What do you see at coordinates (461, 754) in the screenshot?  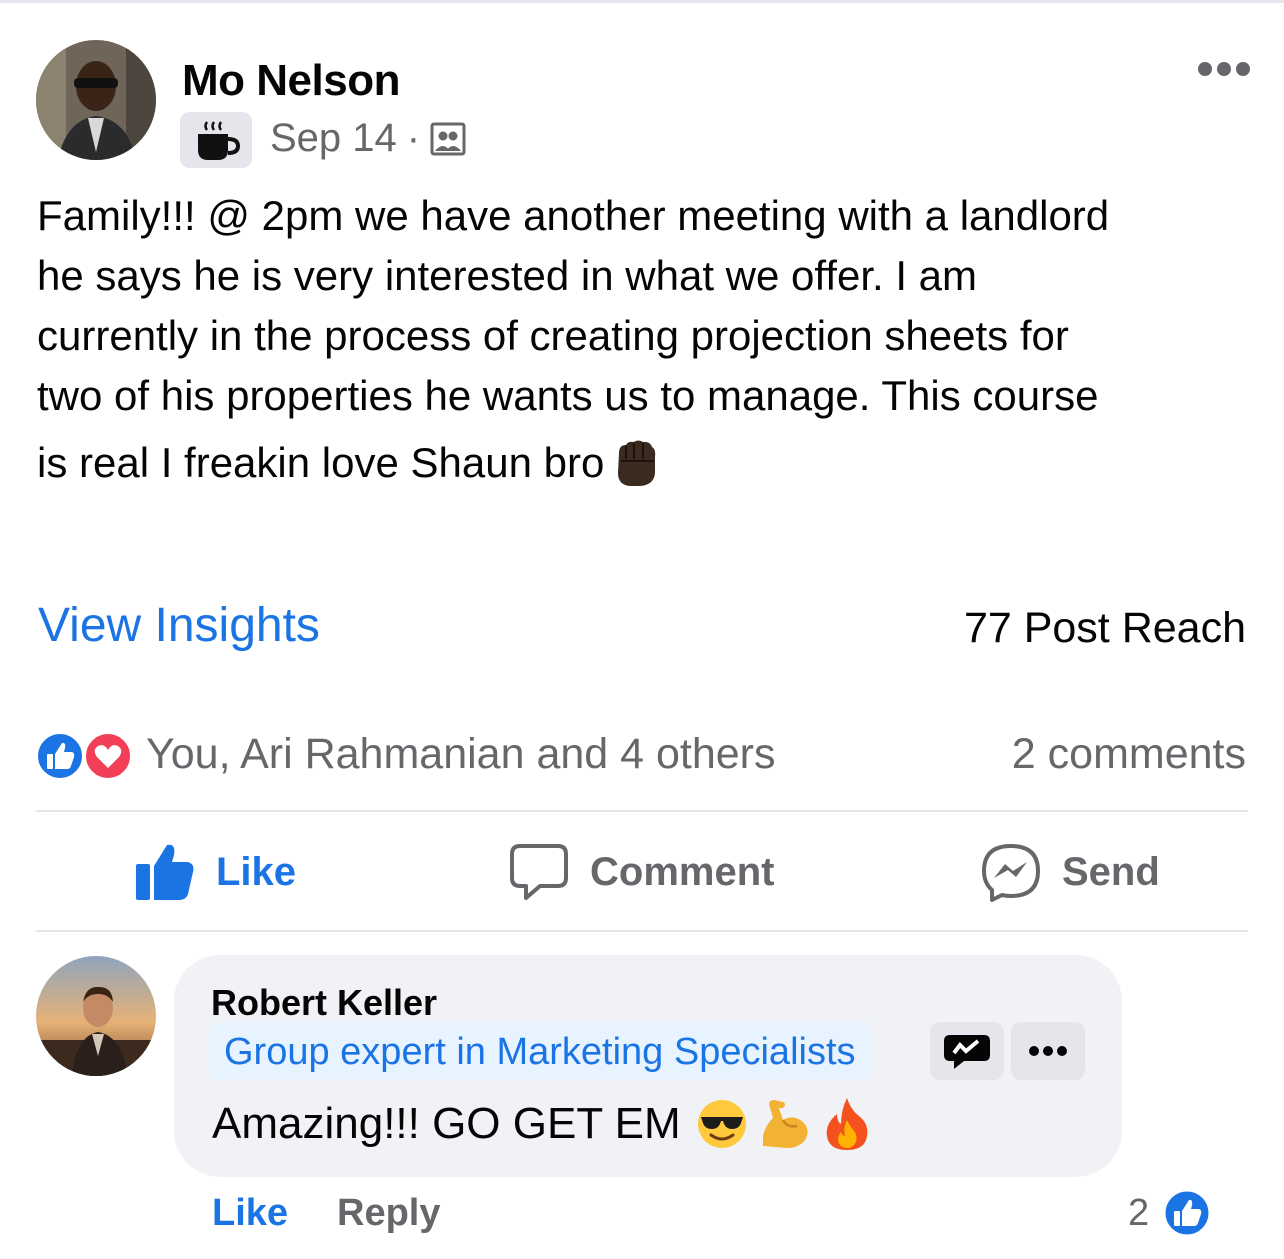 I see `reactions-summary: You, Ari Rahmanian and 4 others` at bounding box center [461, 754].